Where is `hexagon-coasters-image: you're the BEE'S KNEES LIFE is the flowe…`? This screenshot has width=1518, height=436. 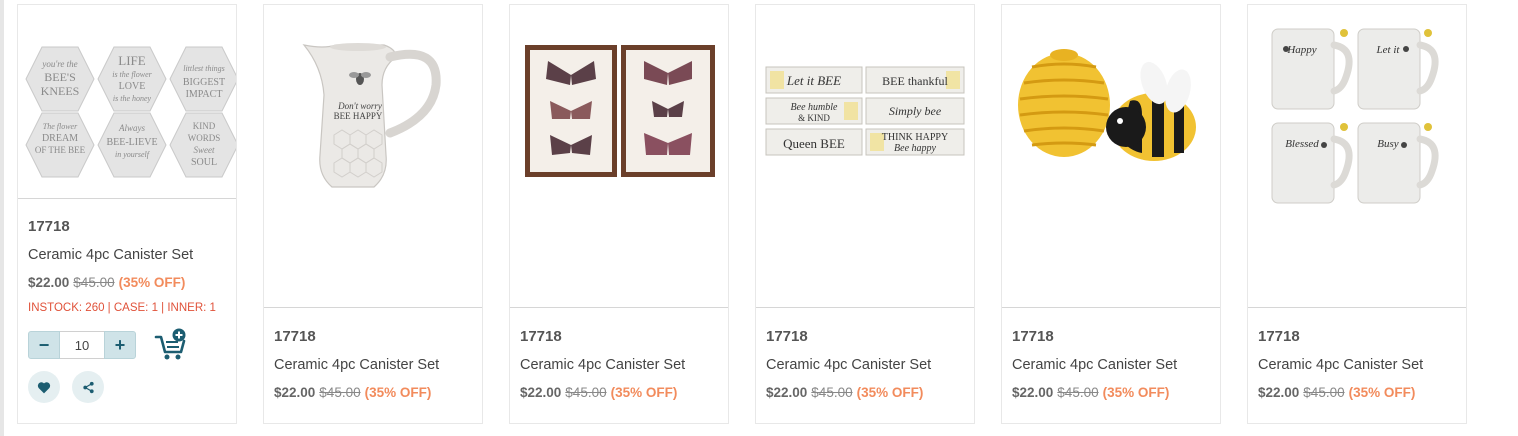
hexagon-coasters-image: you're the BEE'S KNEES LIFE is the flowe… is located at coordinates (130, 112).